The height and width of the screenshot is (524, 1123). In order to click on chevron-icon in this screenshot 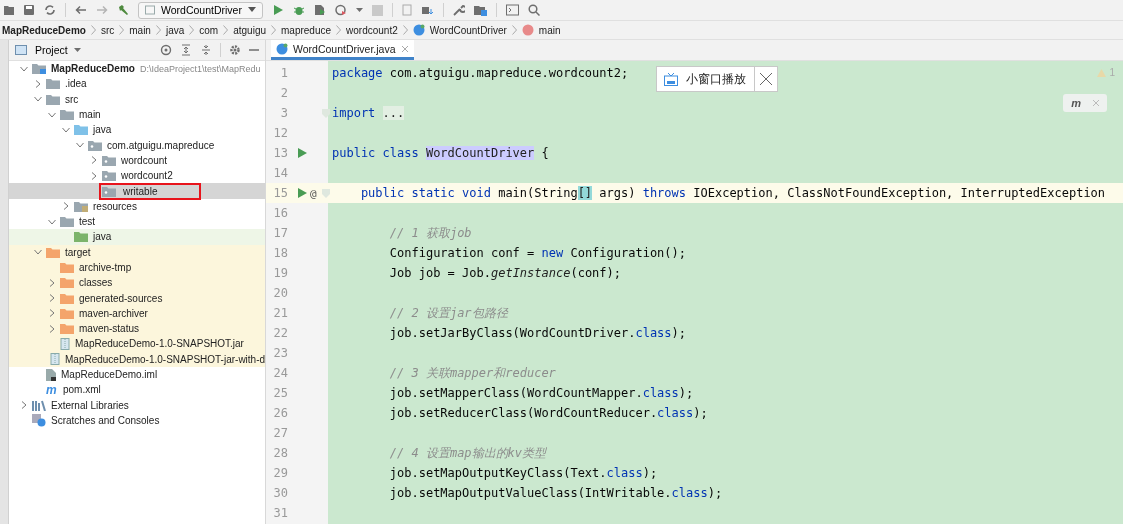, I will do `click(405, 30)`.